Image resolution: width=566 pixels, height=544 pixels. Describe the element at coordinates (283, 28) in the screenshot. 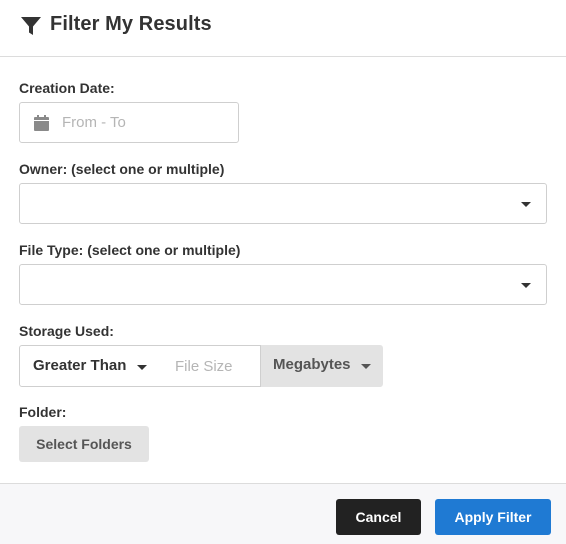

I see `dialog-header: Filter My Results` at that location.